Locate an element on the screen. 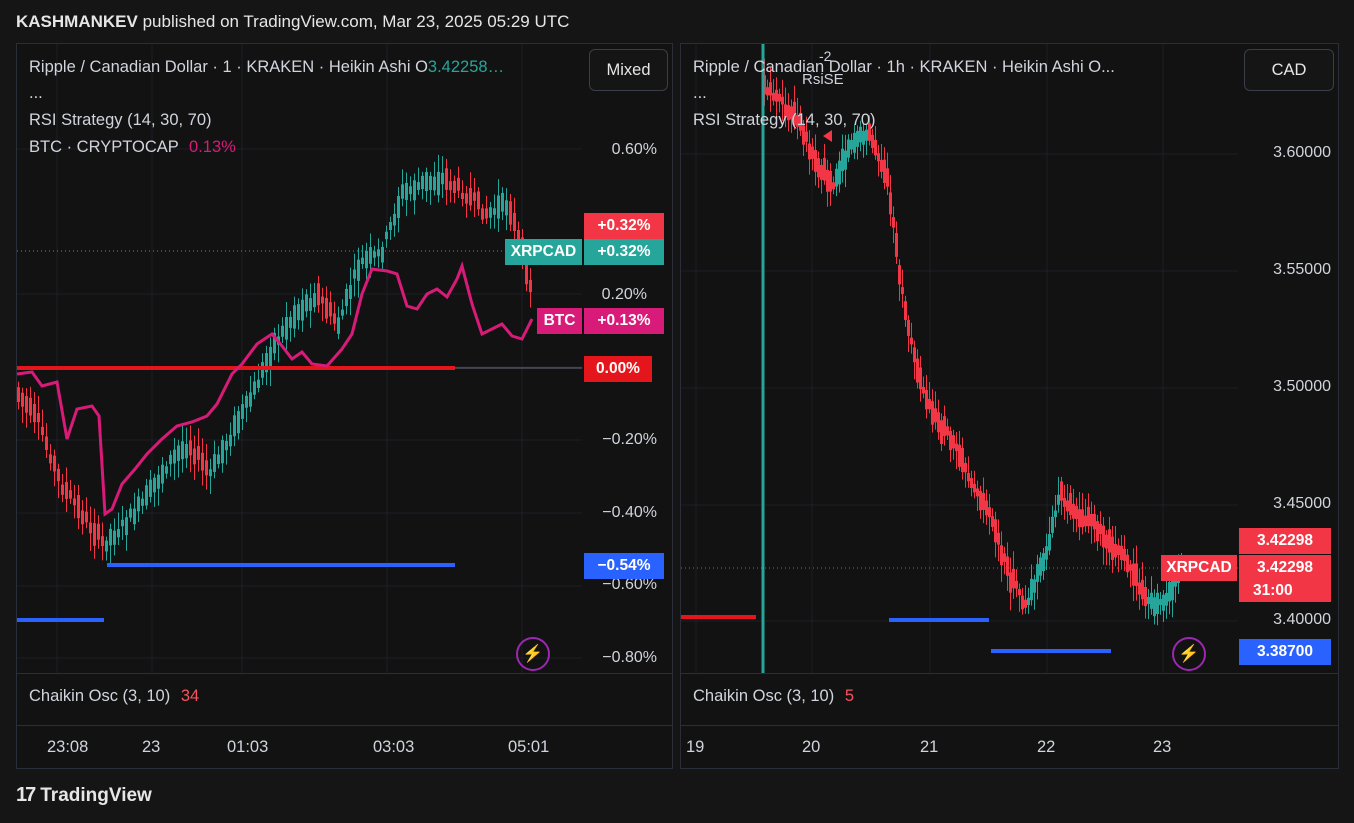  low-price-tag: 3.38700 is located at coordinates (1285, 652).